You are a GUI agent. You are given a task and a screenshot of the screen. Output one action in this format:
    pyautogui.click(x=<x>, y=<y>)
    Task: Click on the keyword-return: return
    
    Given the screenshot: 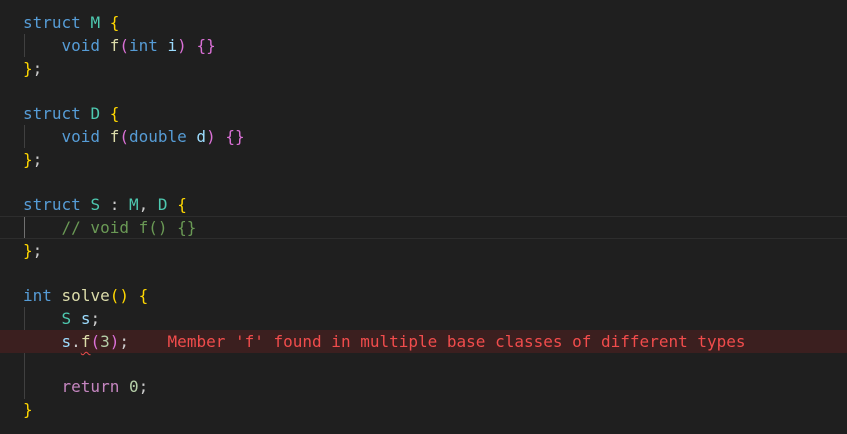 What is the action you would take?
    pyautogui.click(x=90, y=386)
    